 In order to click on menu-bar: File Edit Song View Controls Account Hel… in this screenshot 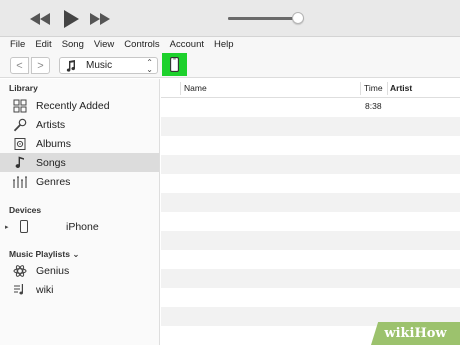, I will do `click(230, 44)`.